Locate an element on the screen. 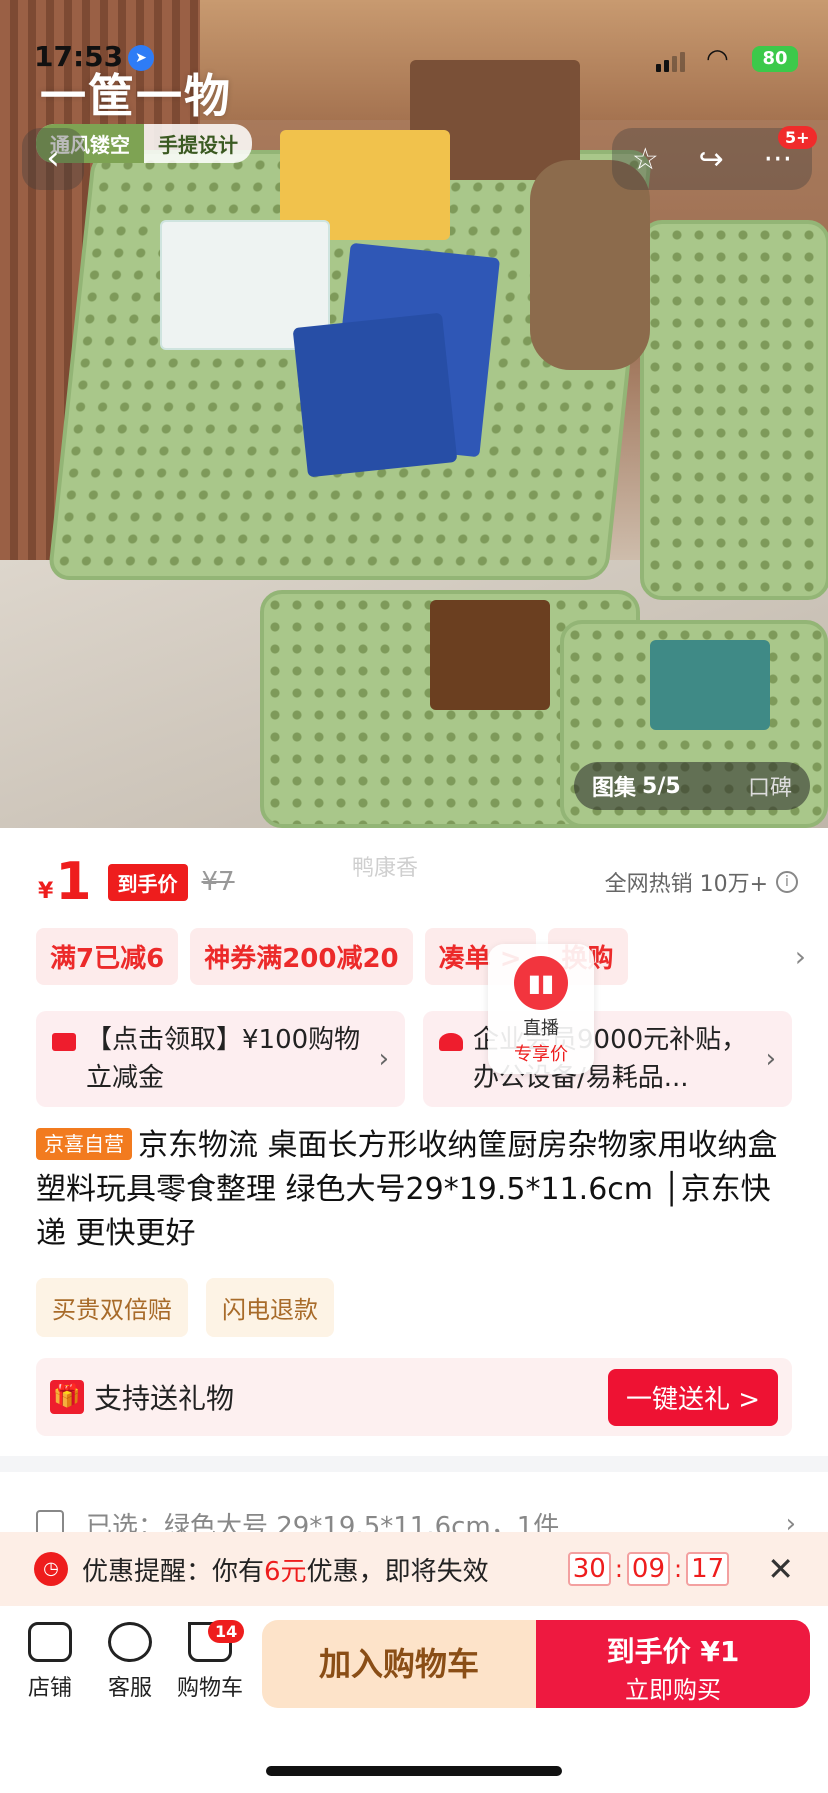 The height and width of the screenshot is (1793, 828). chat-smile-icon is located at coordinates (130, 1642).